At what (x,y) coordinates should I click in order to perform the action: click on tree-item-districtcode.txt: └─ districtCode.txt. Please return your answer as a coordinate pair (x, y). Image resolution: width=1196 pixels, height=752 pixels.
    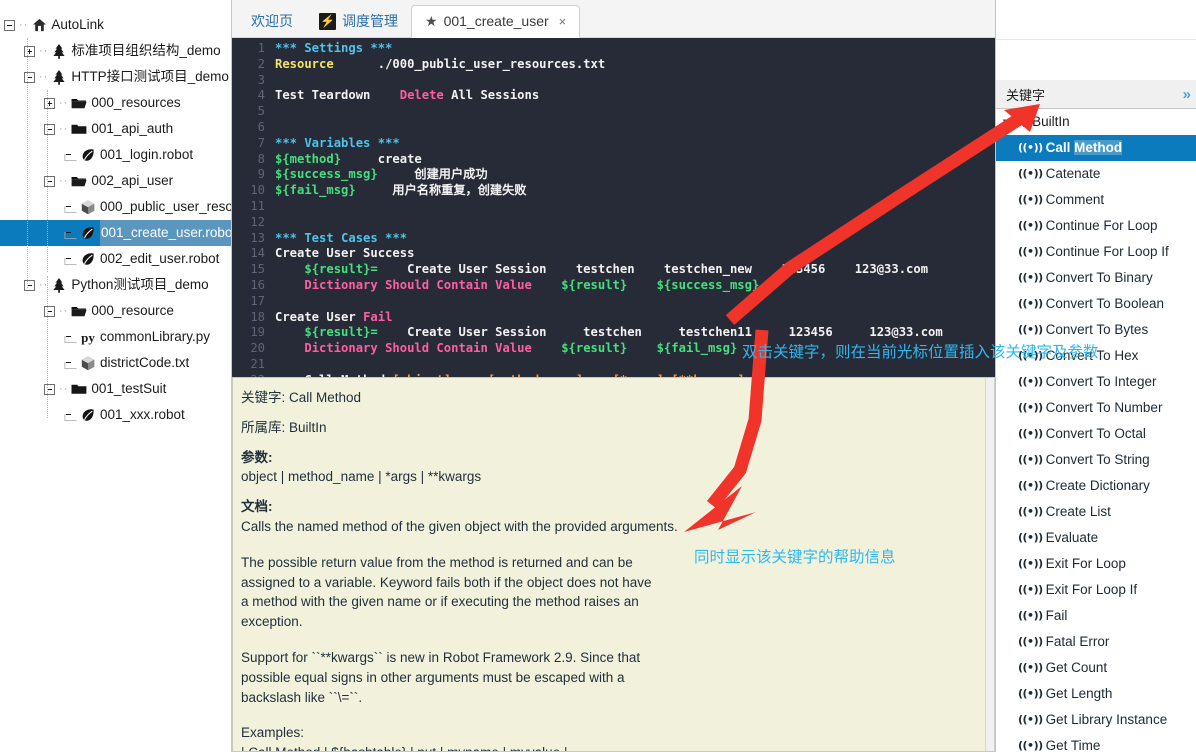
    Looking at the image, I should click on (115, 363).